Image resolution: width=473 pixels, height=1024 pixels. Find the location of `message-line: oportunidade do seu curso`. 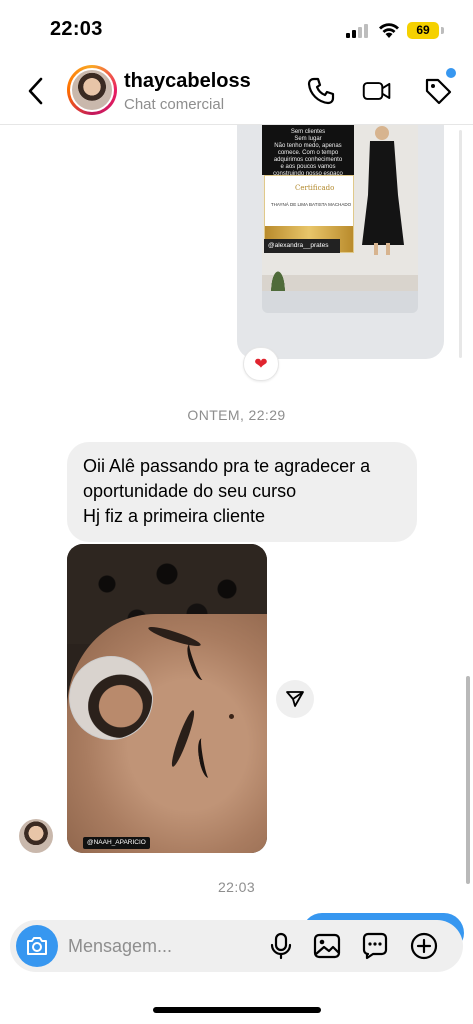

message-line: oportunidade do seu curso is located at coordinates (190, 491).